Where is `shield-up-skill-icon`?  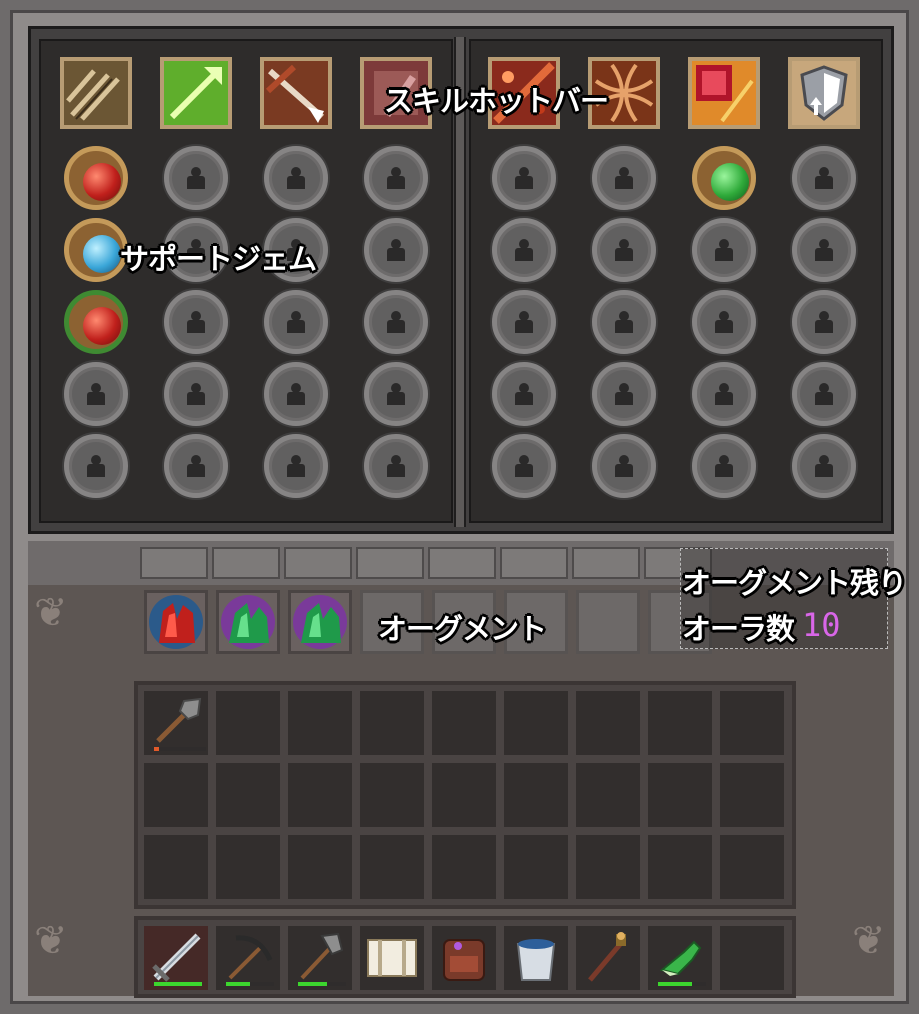 shield-up-skill-icon is located at coordinates (824, 93).